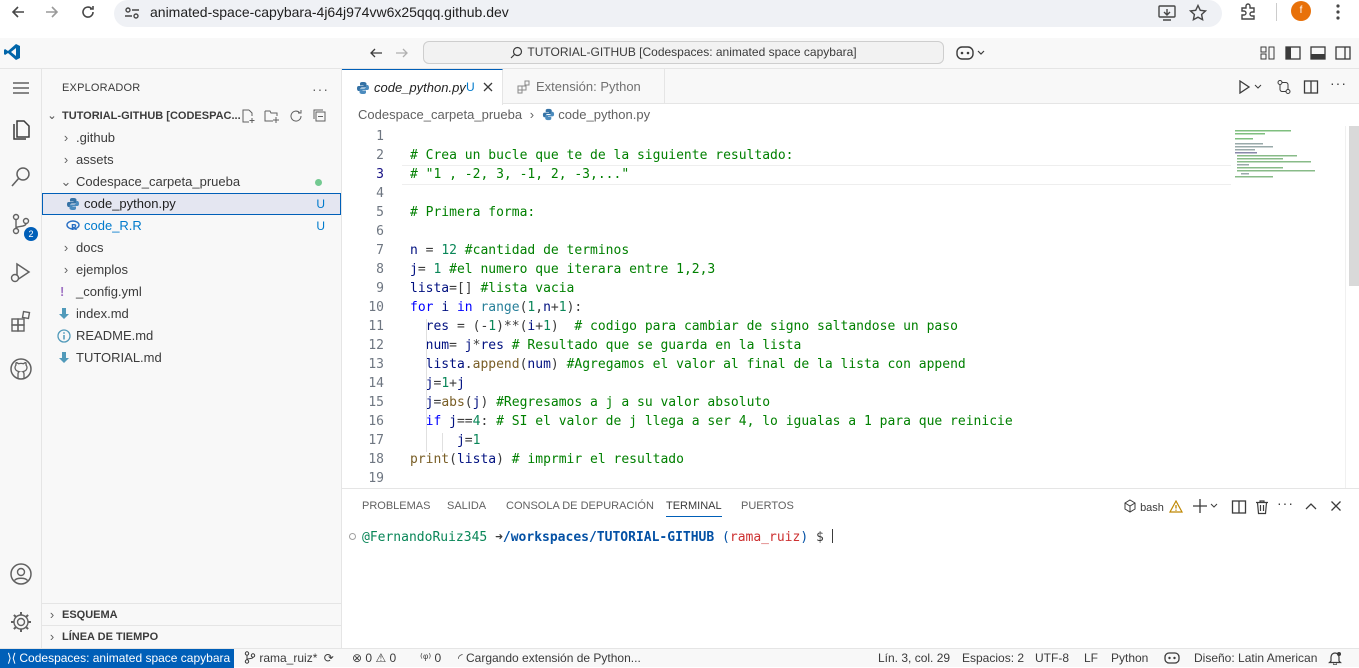 The width and height of the screenshot is (1359, 668). I want to click on close-panel-icon, so click(1336, 506).